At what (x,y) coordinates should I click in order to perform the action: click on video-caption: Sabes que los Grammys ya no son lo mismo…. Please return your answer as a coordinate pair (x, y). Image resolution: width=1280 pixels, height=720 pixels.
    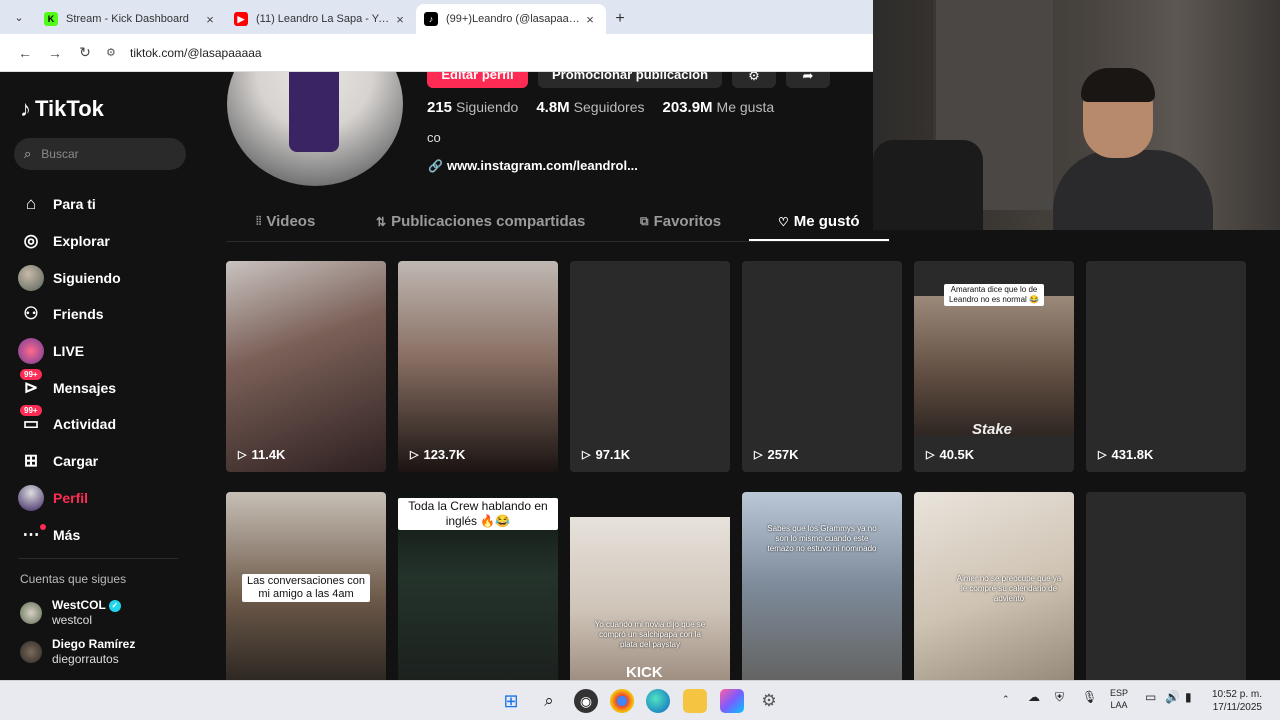
    Looking at the image, I should click on (822, 538).